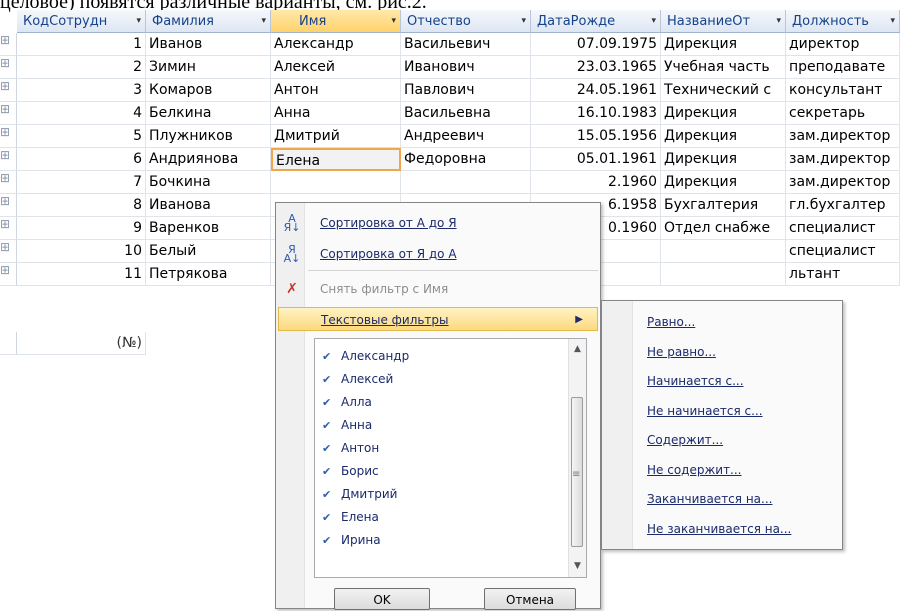 Image resolution: width=900 pixels, height=611 pixels. Describe the element at coordinates (81, 205) in the screenshot. I see `table-cell-id: 8` at that location.